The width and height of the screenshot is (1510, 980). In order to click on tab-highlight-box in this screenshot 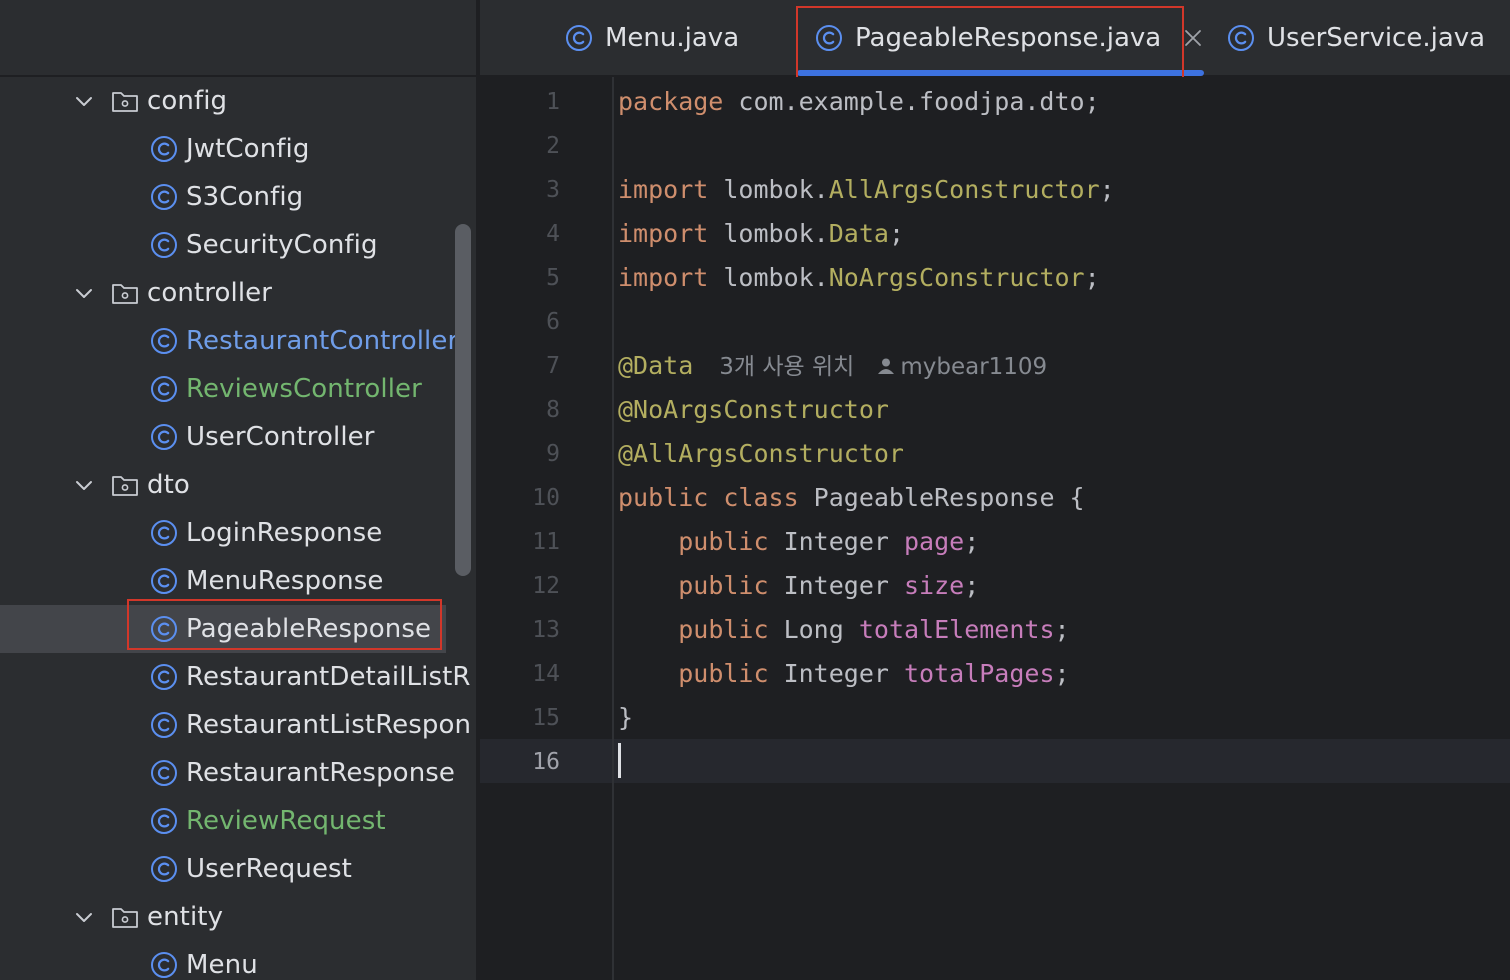, I will do `click(990, 46)`.